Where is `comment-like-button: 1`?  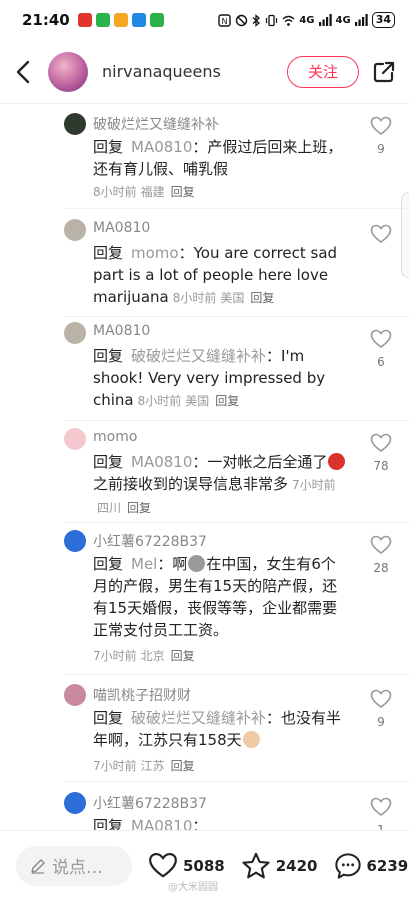
comment-like-button: 1 is located at coordinates (381, 813).